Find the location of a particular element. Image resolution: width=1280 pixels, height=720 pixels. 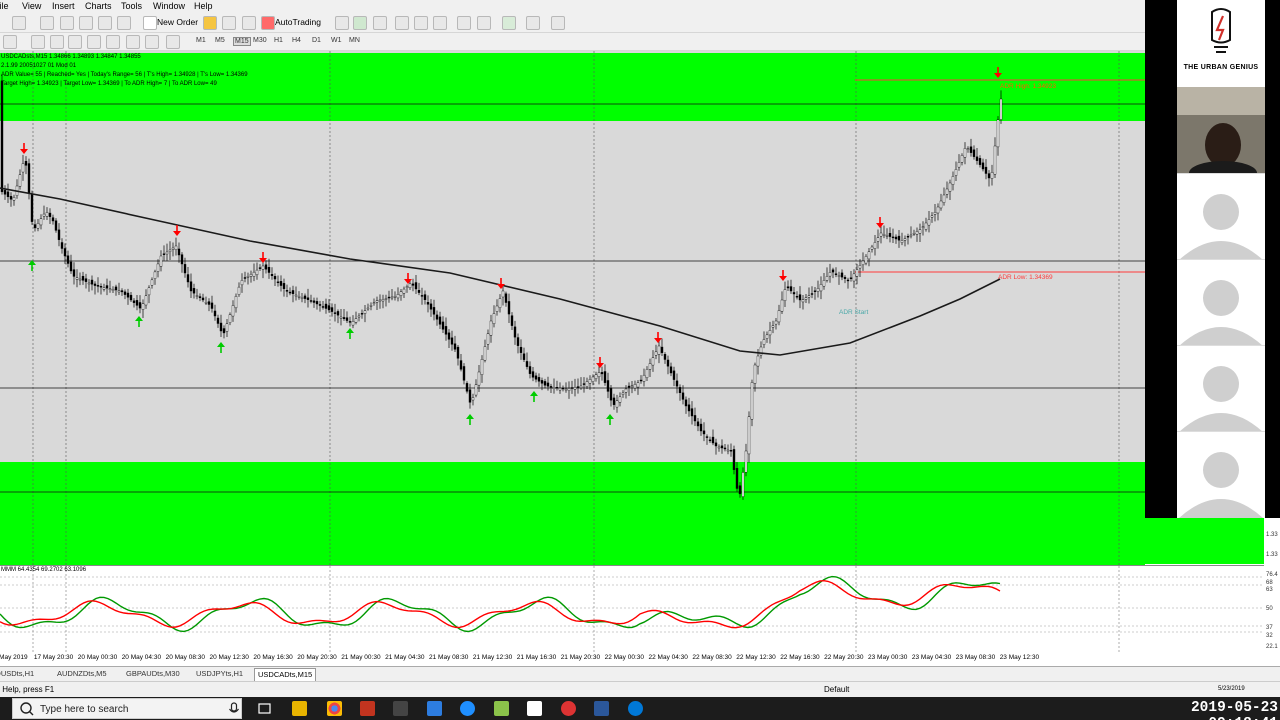

time-axis-label: 20 May 20:30 is located at coordinates (317, 657).